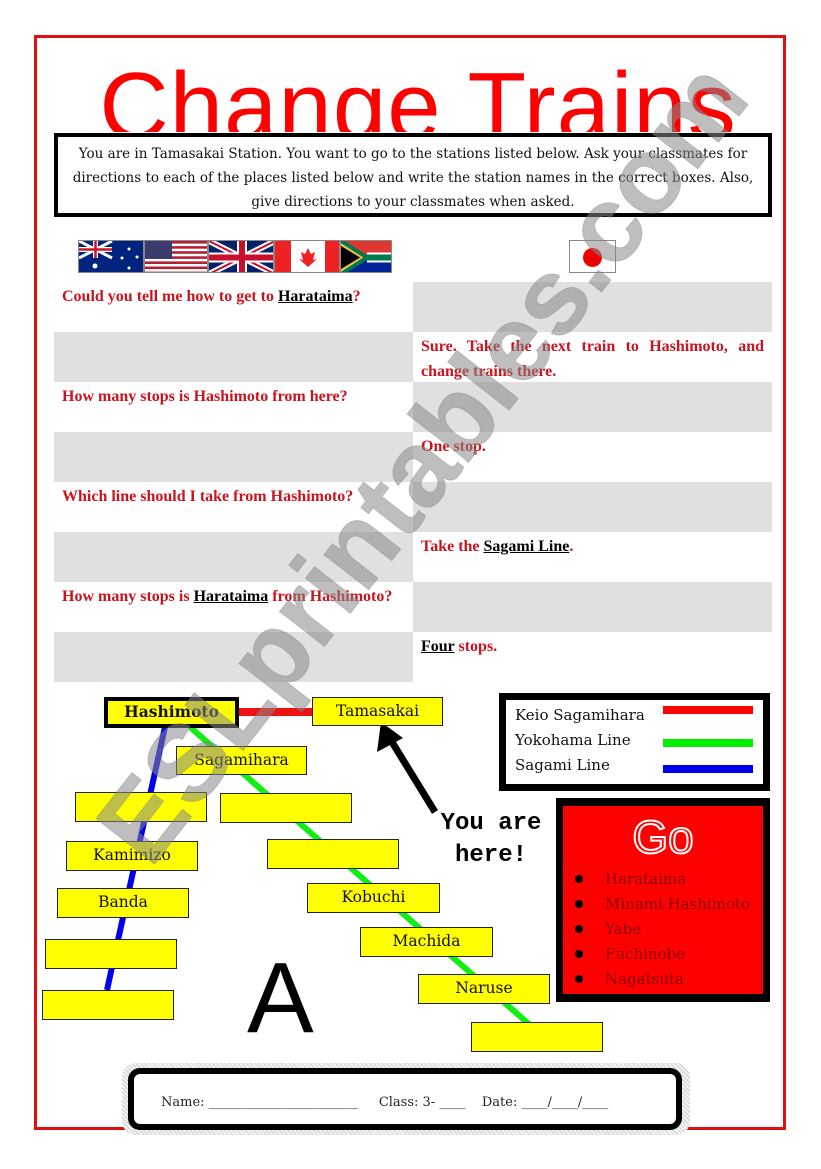 This screenshot has height=1169, width=821. What do you see at coordinates (573, 740) in the screenshot?
I see `legend-label-yokohama: Yokohama Line` at bounding box center [573, 740].